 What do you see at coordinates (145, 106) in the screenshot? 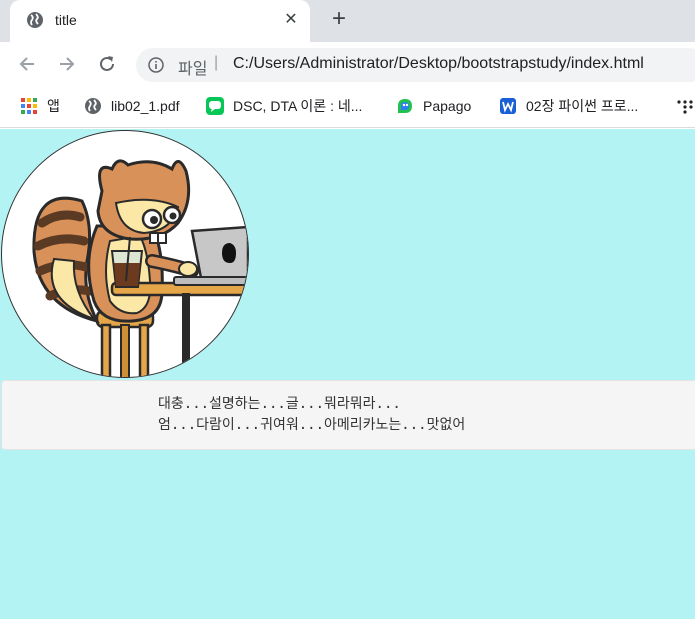
I see `bookmark-label: lib02_1.pdf` at bounding box center [145, 106].